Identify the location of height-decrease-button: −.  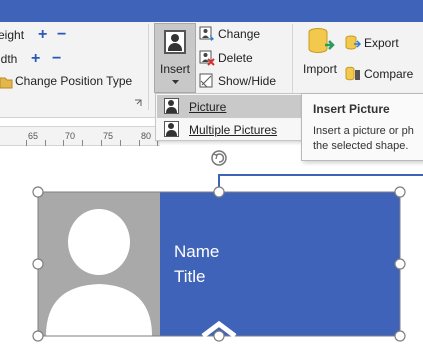
(61, 35).